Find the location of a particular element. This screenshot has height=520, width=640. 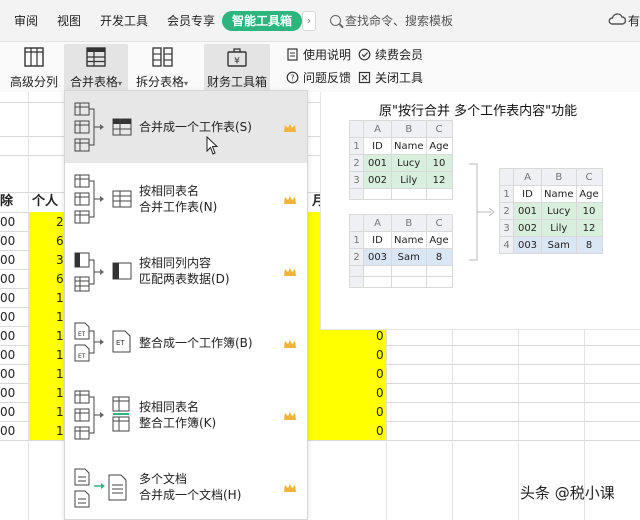

tab-member: 会员专享 is located at coordinates (191, 21).